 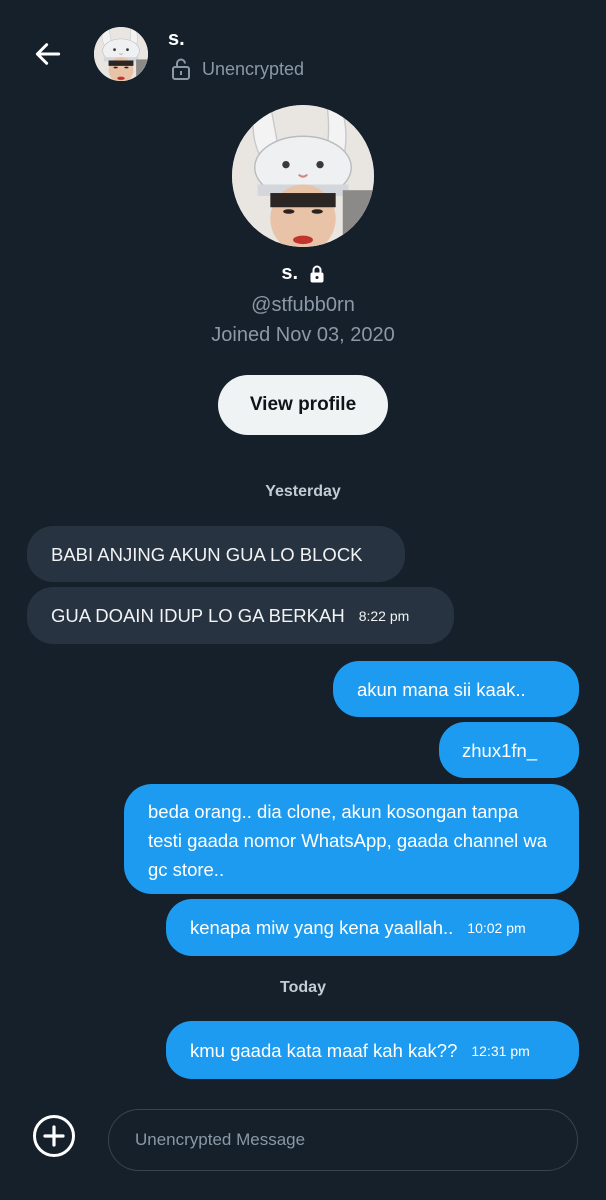 I want to click on message-input, so click(x=343, y=1140).